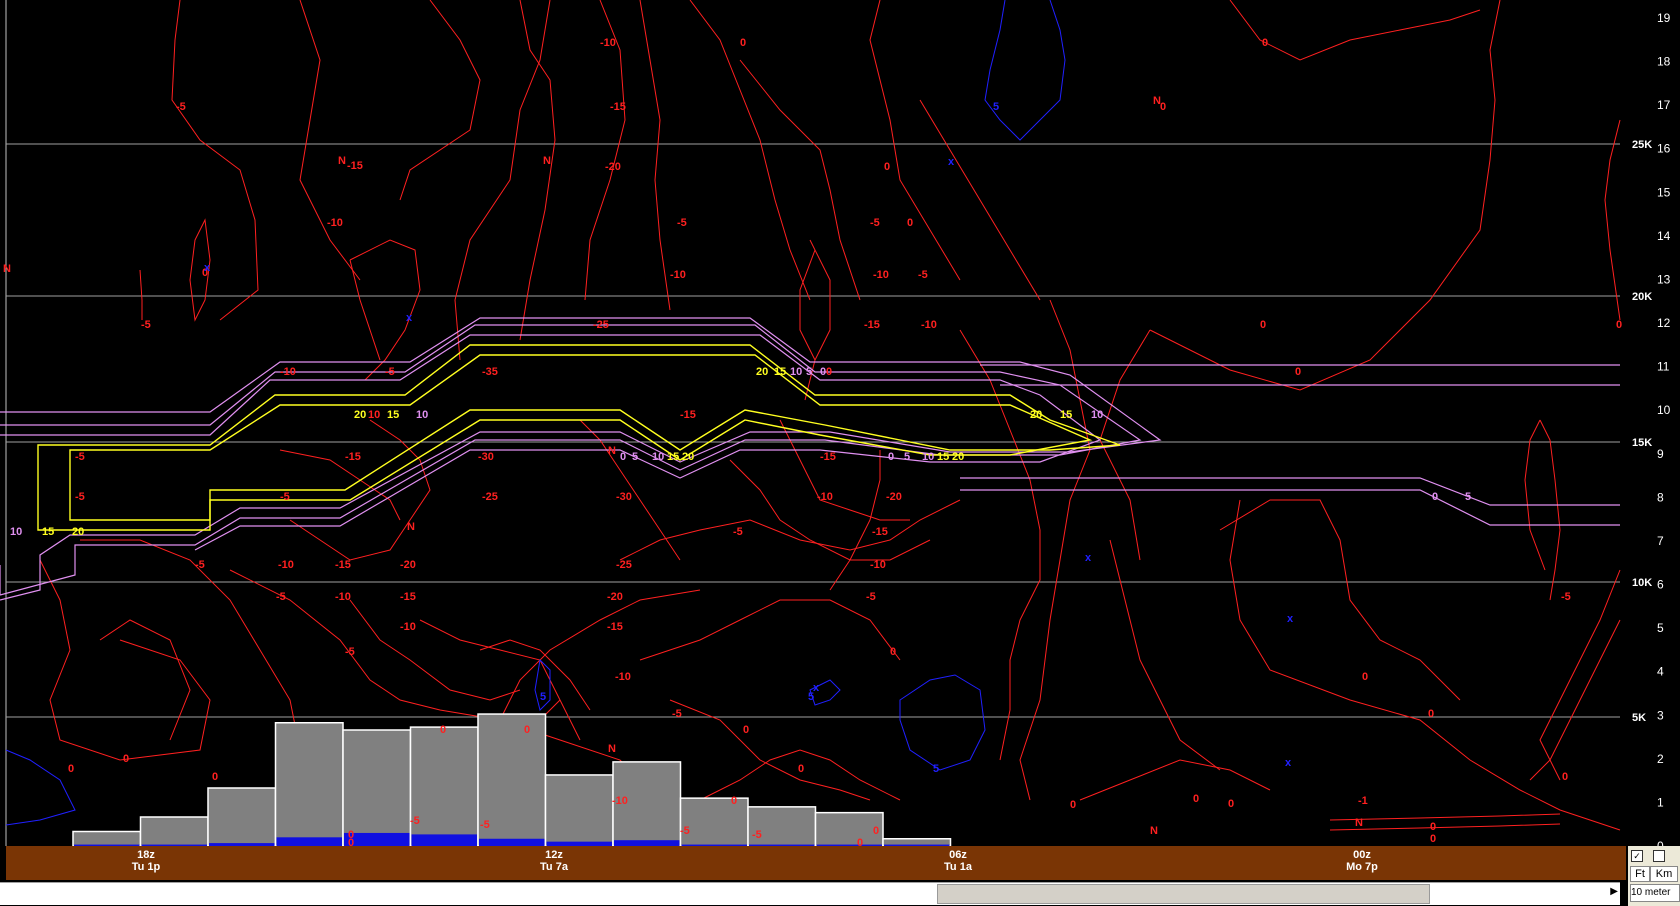 This screenshot has height=906, width=1680. What do you see at coordinates (1637, 856) in the screenshot?
I see `units-checkbox-checked: ✓` at bounding box center [1637, 856].